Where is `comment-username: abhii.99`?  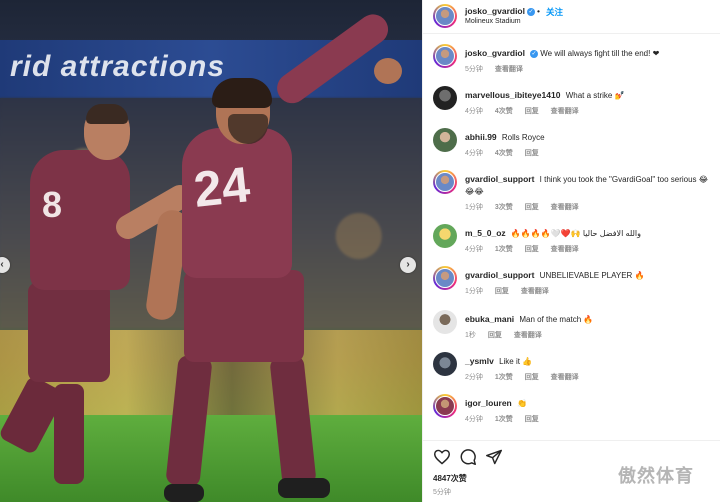 comment-username: abhii.99 is located at coordinates (481, 137).